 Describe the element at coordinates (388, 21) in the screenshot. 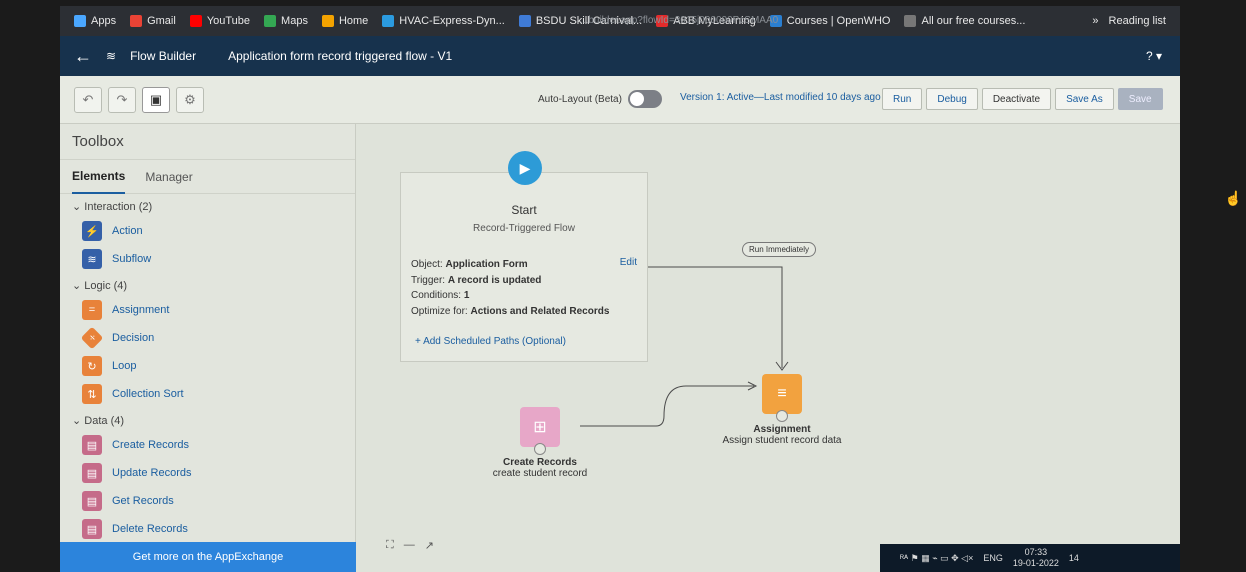

I see `cloud-icon` at that location.